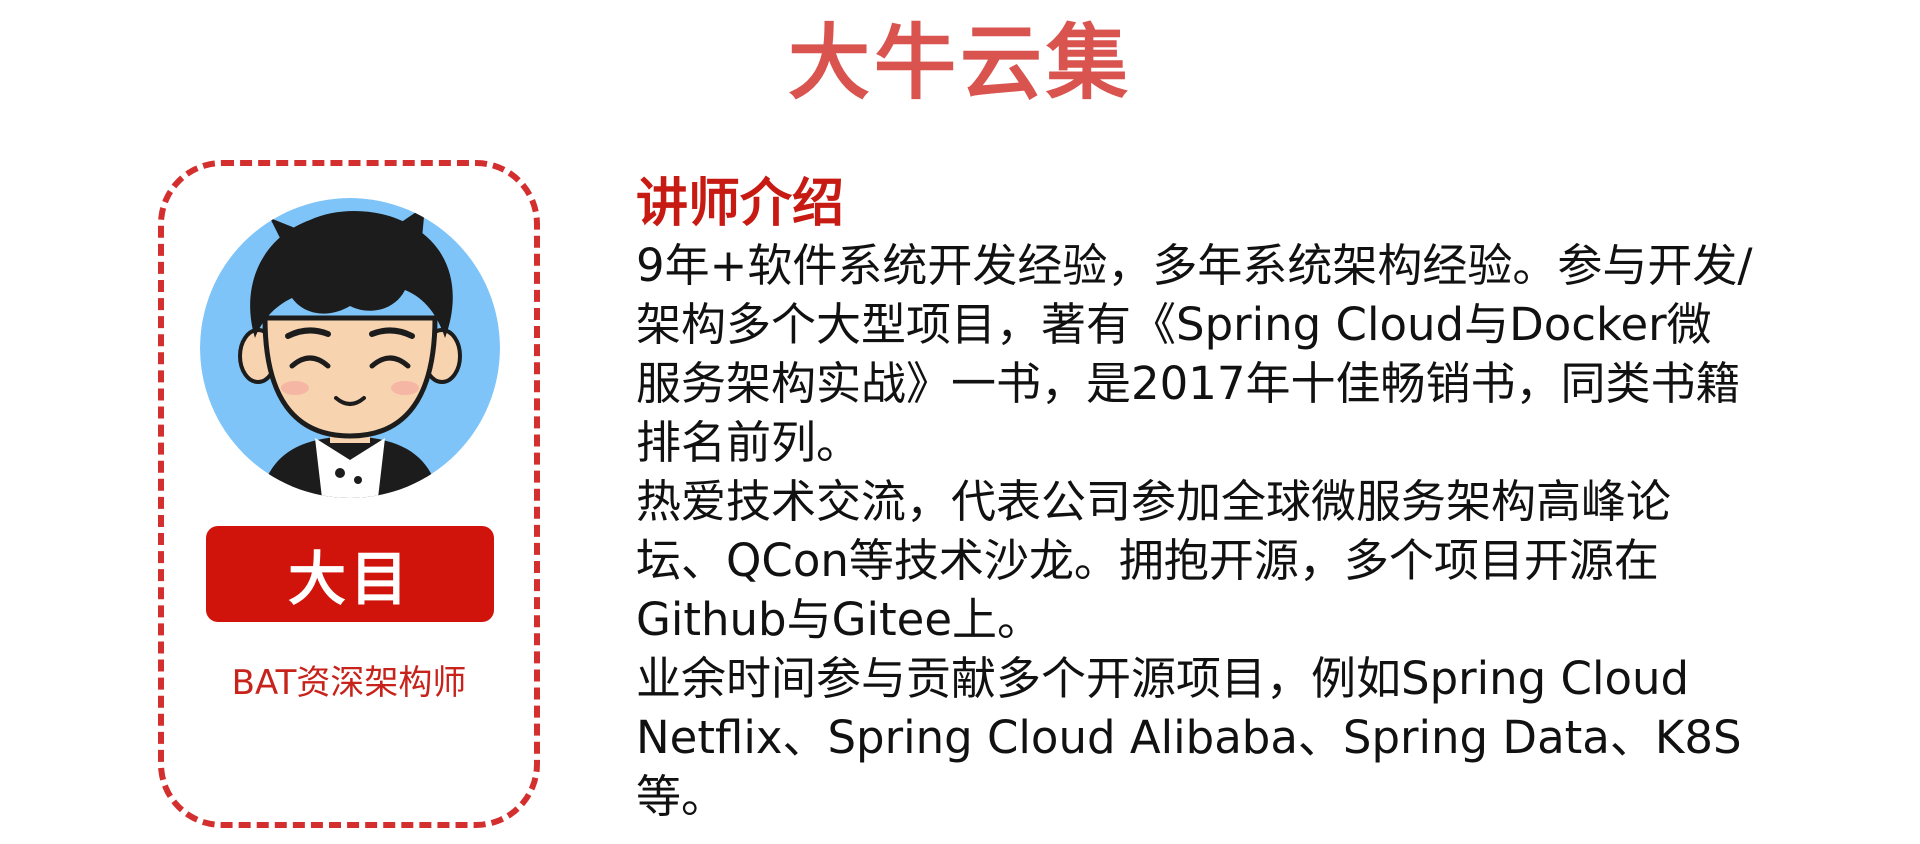 This screenshot has height=844, width=1920. I want to click on intro-heading: 讲师介绍, so click(740, 204).